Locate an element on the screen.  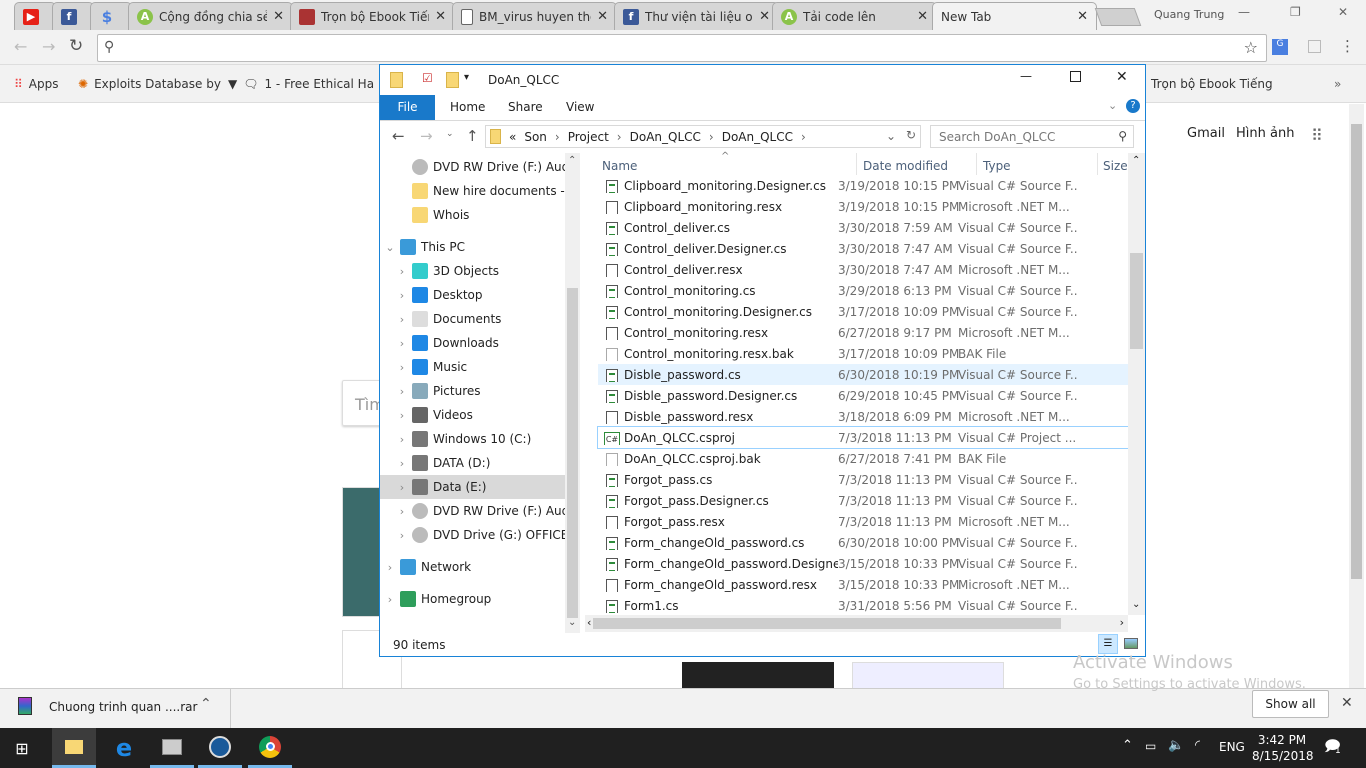
bookmark: ▼ 🗨 1 - Free Ethical Ha is located at coordinates (301, 84).